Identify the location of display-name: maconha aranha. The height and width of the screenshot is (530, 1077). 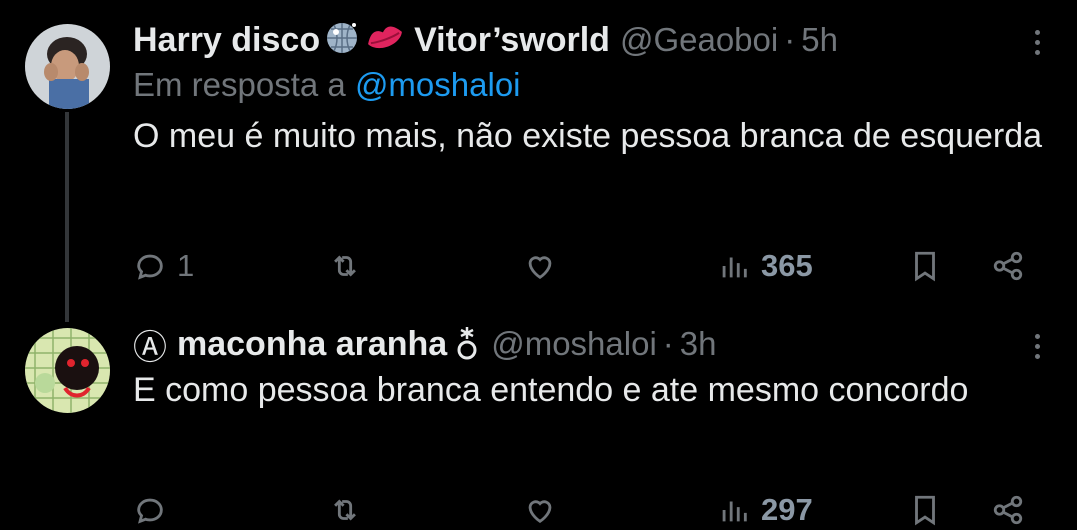
(312, 344).